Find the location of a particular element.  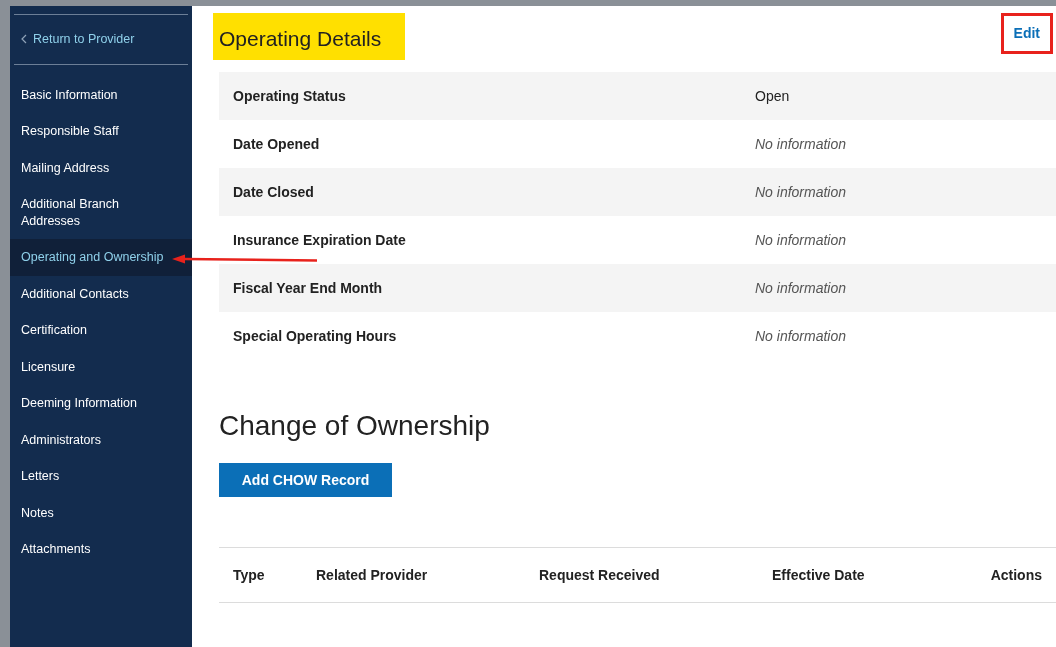

add-chow-button: Add CHOW Record is located at coordinates (305, 480).